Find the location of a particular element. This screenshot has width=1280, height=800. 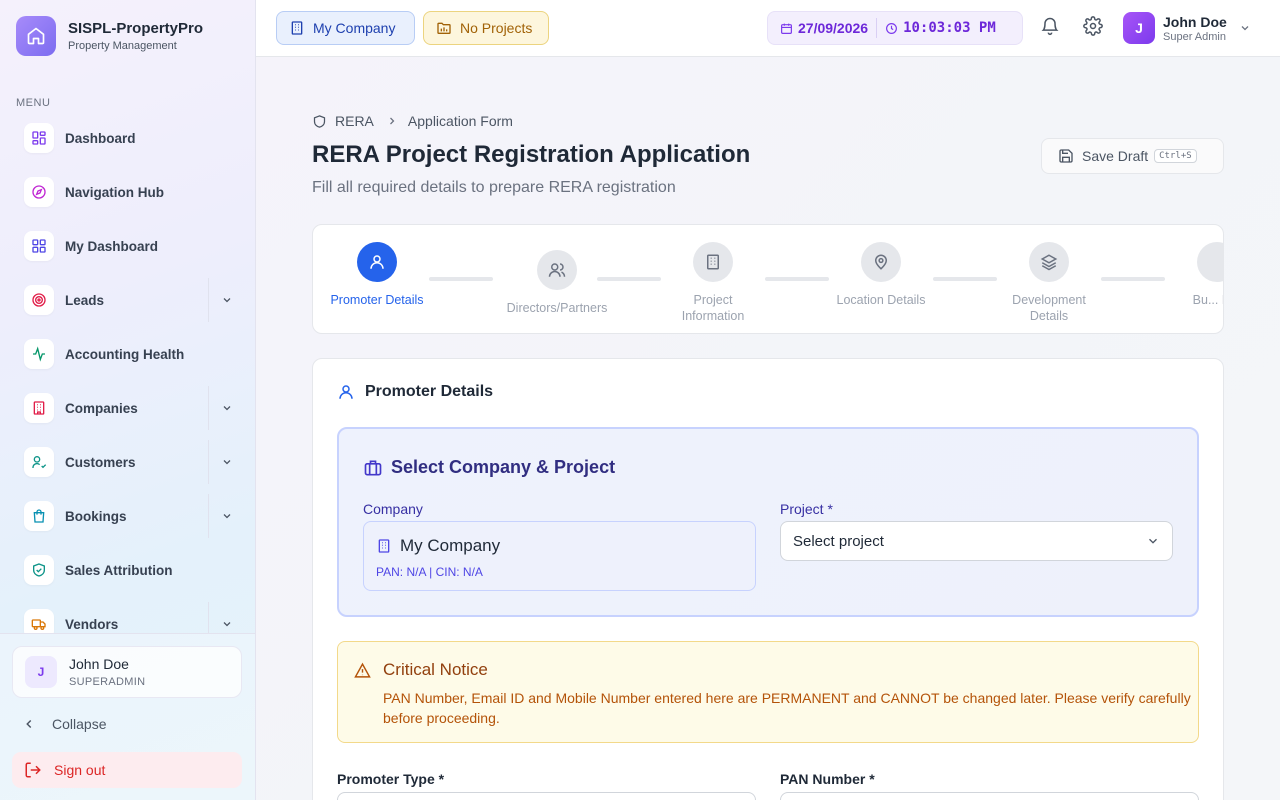

target-icon is located at coordinates (39, 300).